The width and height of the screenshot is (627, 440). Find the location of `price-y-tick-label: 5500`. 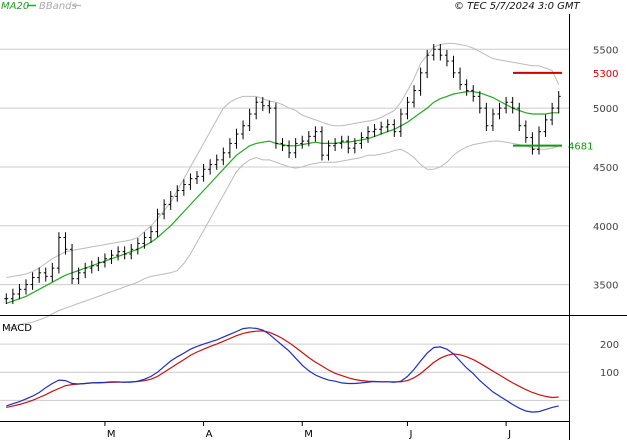

price-y-tick-label: 5500 is located at coordinates (605, 50).